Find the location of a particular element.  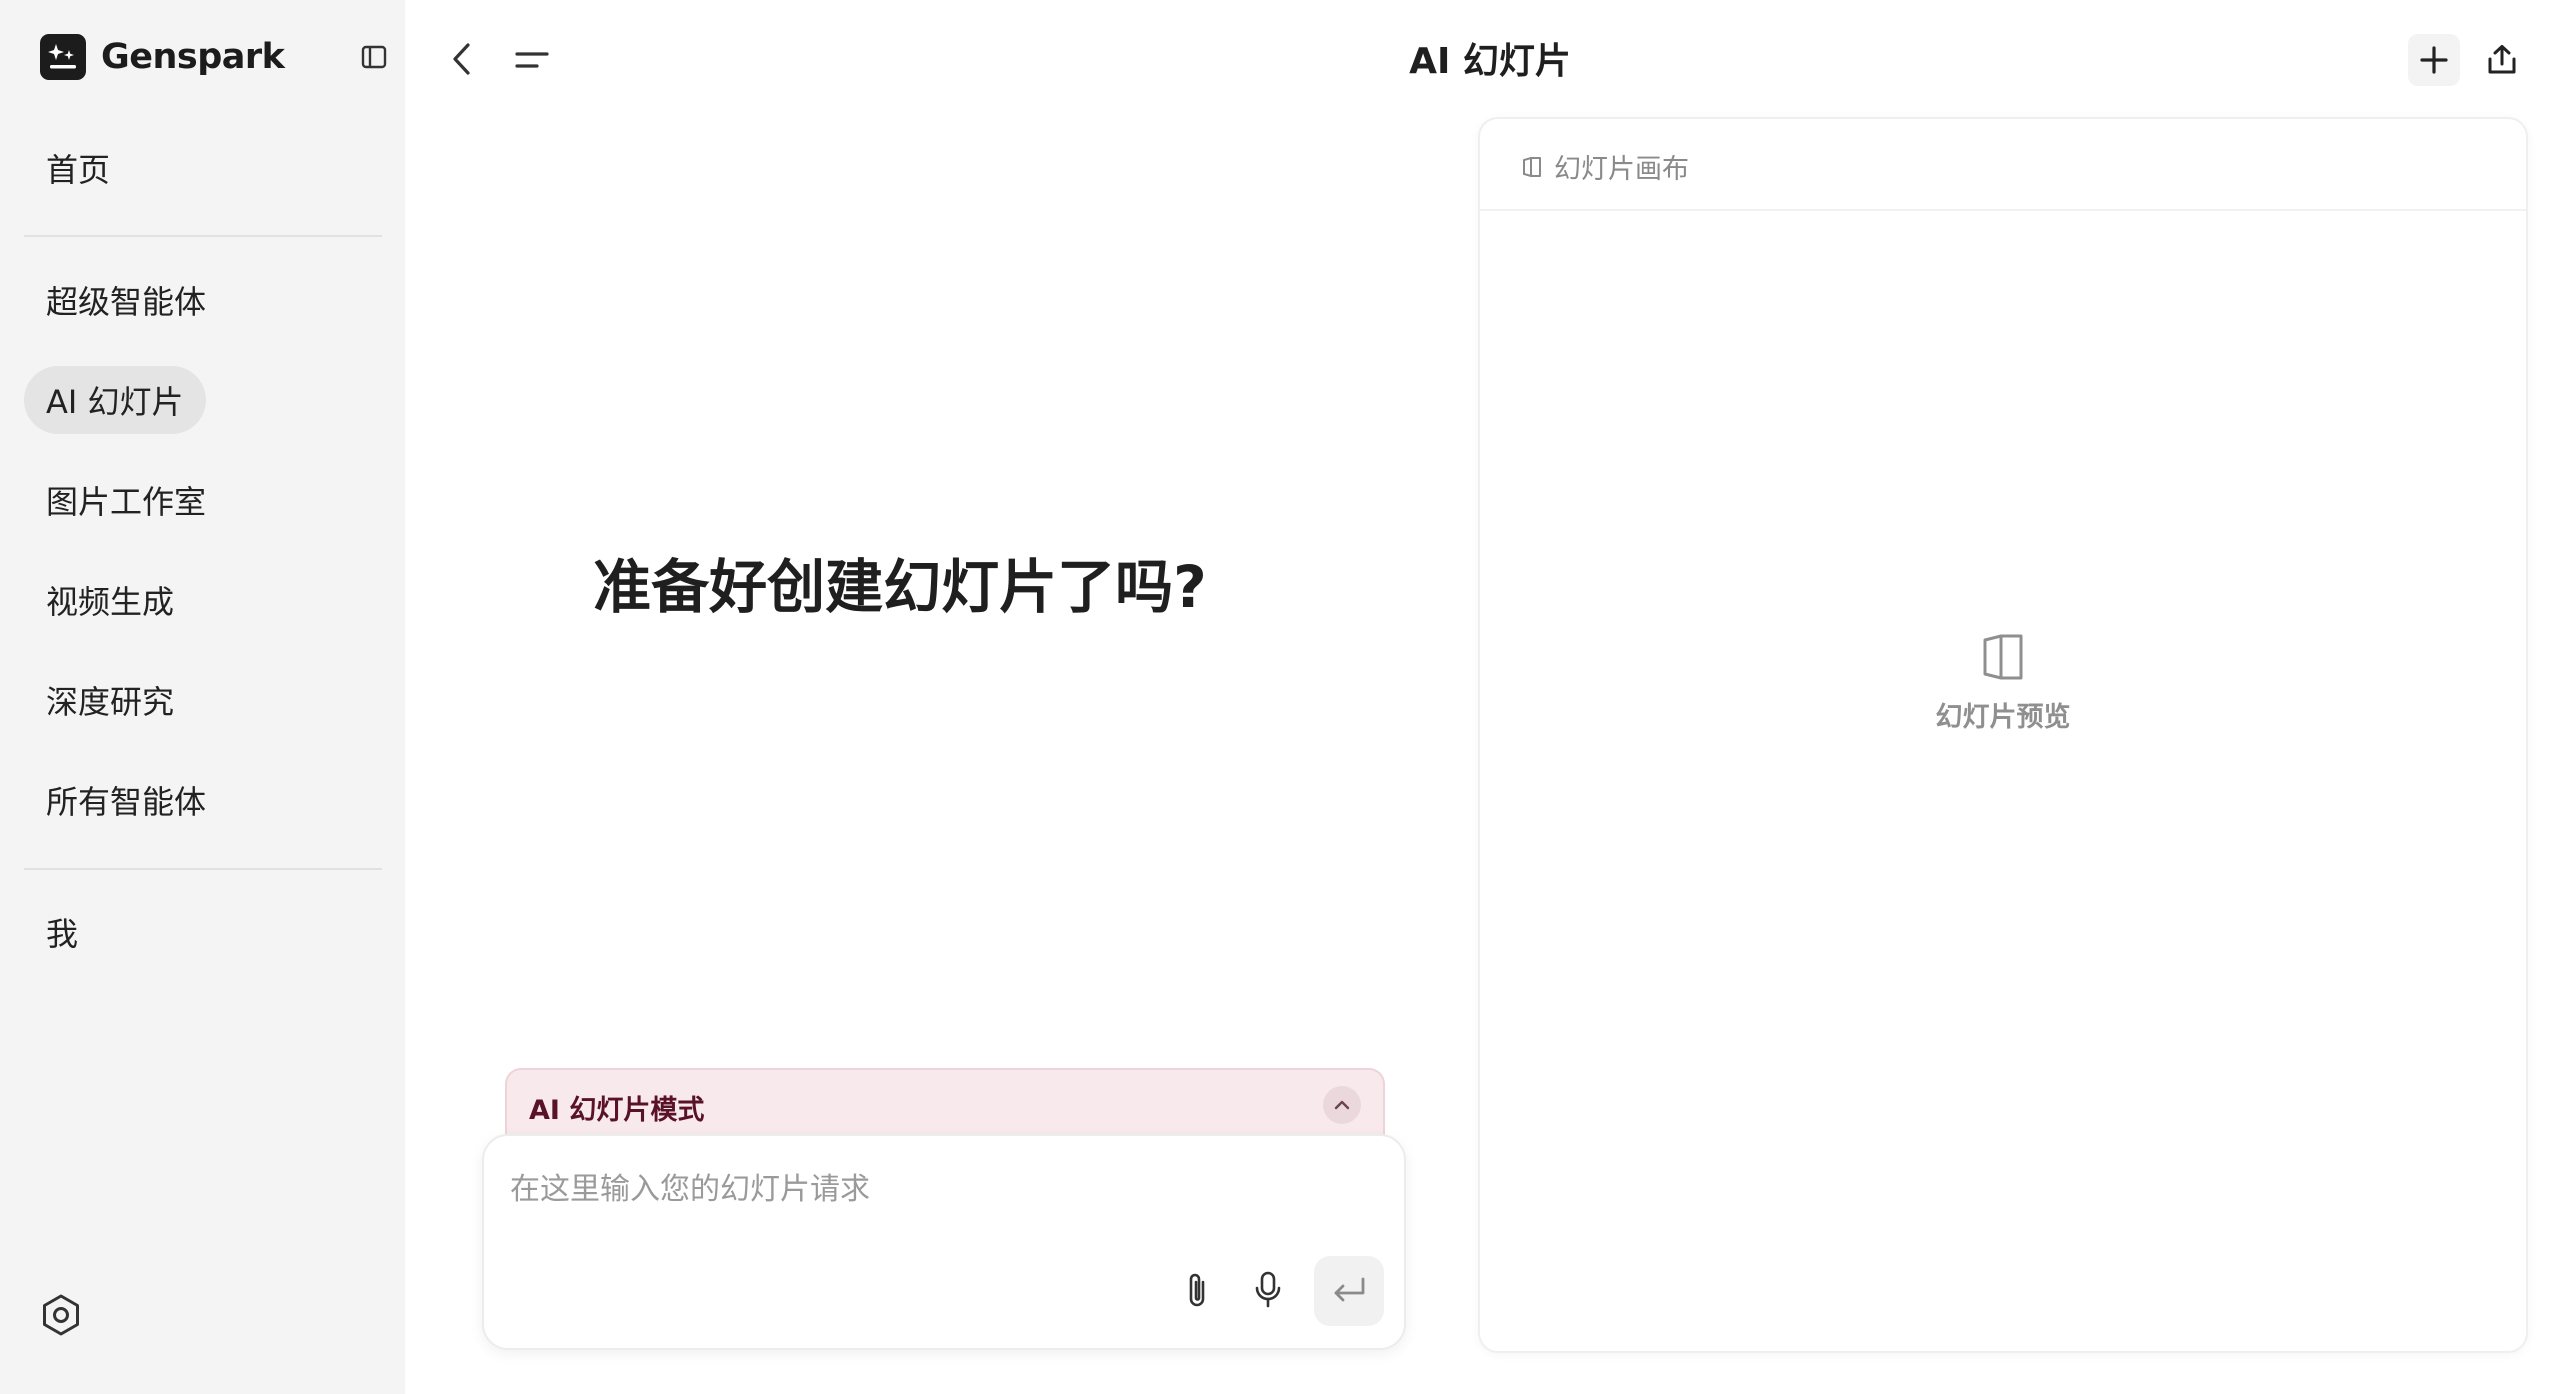

microphone-icon is located at coordinates (1268, 1289).